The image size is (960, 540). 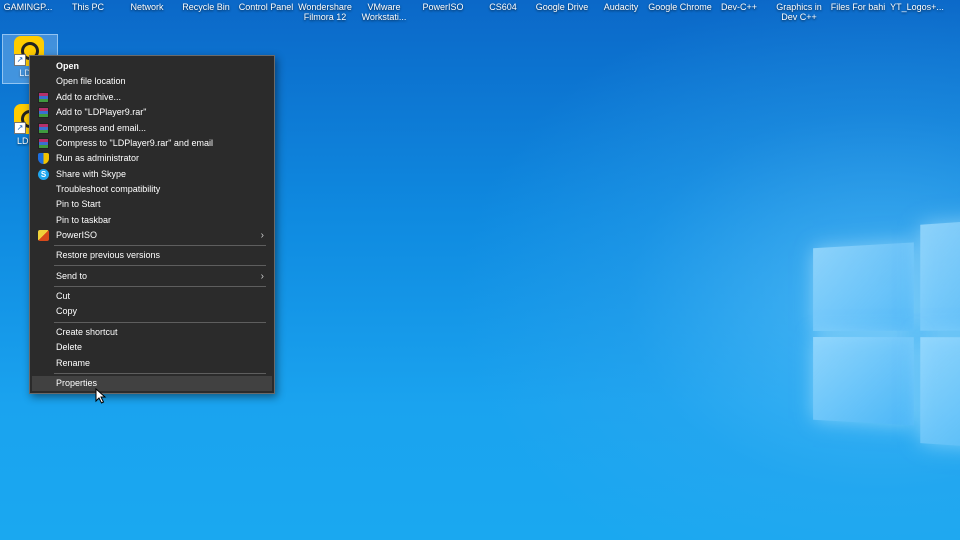 What do you see at coordinates (91, 174) in the screenshot?
I see `menu-item-label: Share with Skype` at bounding box center [91, 174].